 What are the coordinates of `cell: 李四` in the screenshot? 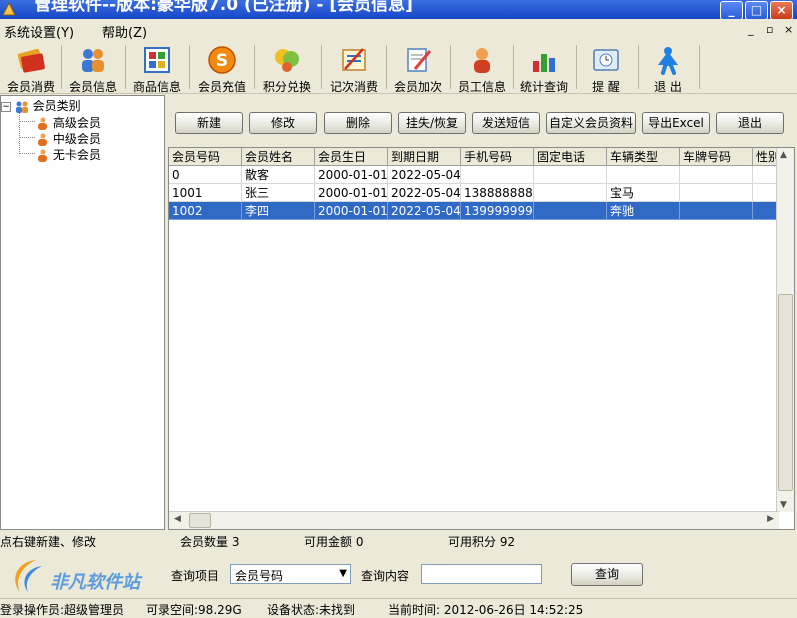 It's located at (278, 211).